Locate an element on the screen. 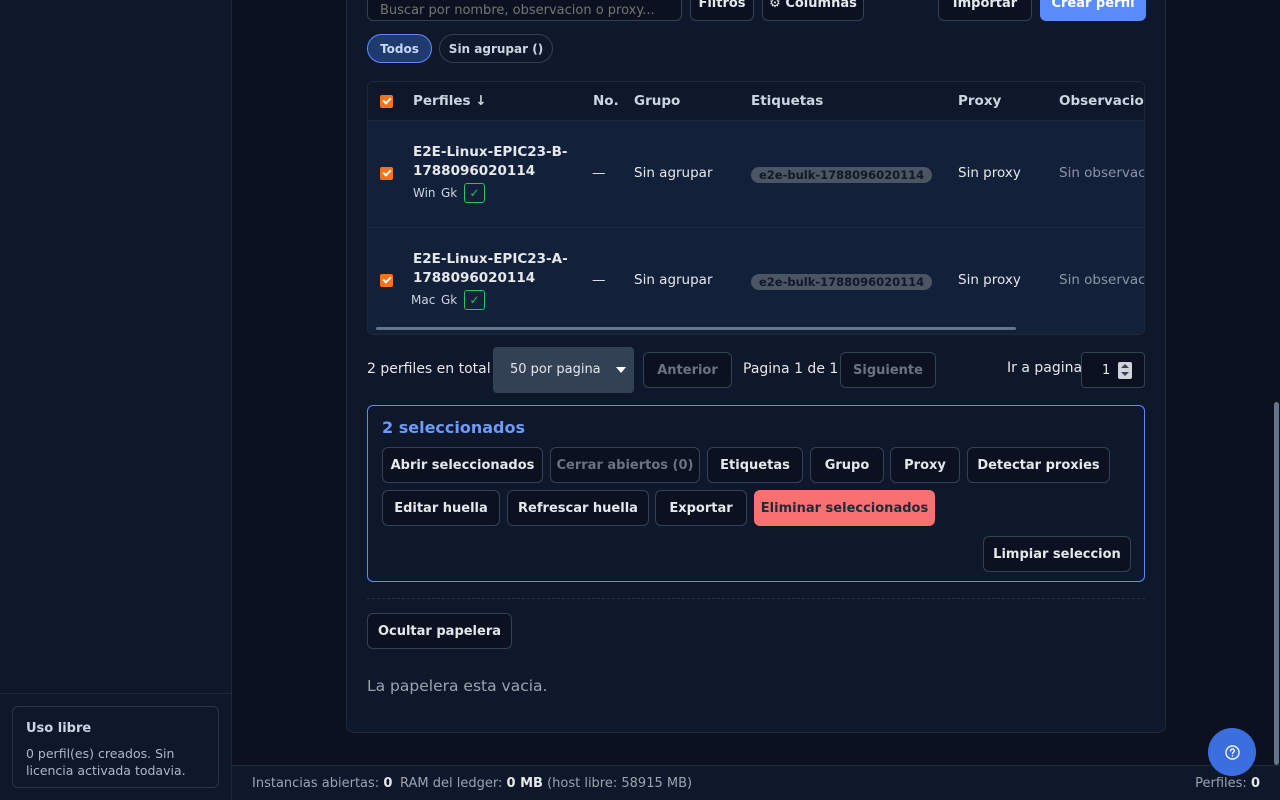 The image size is (1280, 800). delete-selected-button: Eliminar seleccionados is located at coordinates (844, 508).